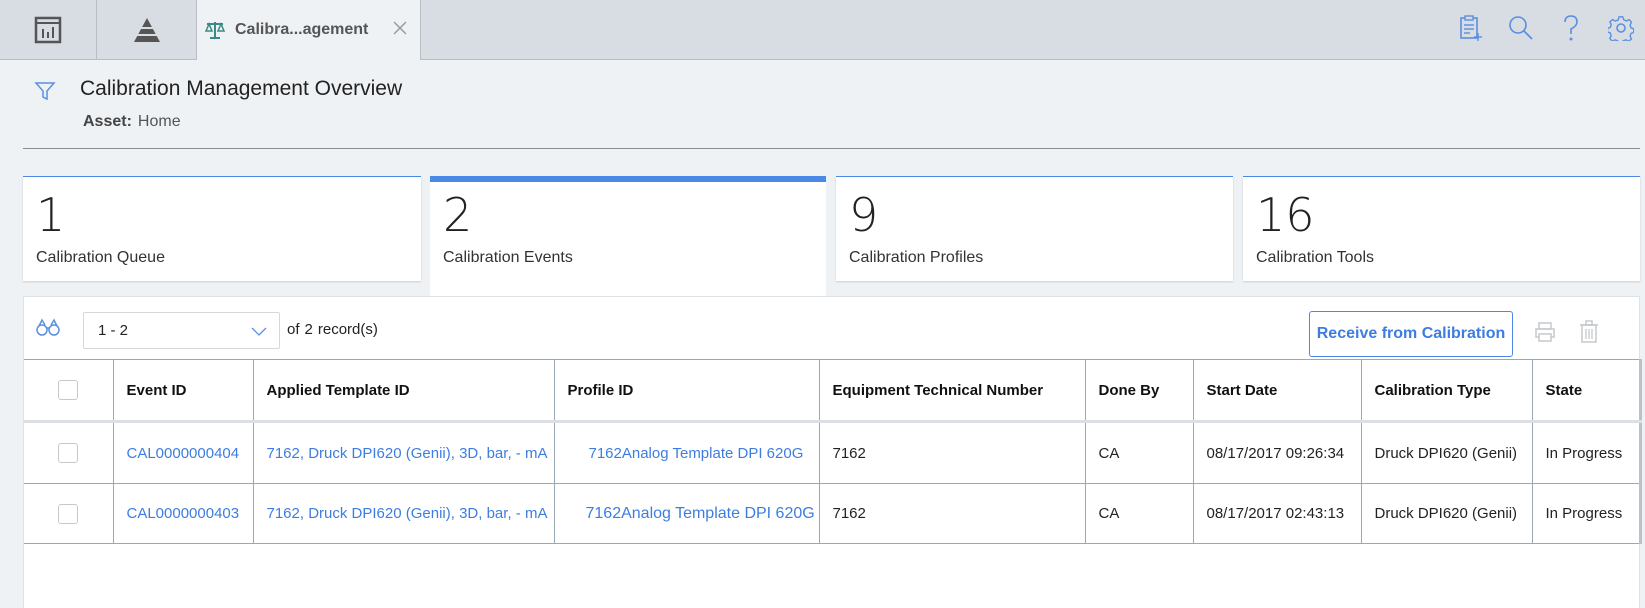 The height and width of the screenshot is (608, 1645). What do you see at coordinates (403, 391) in the screenshot?
I see `column-header-applied-template-id: Applied Template ID` at bounding box center [403, 391].